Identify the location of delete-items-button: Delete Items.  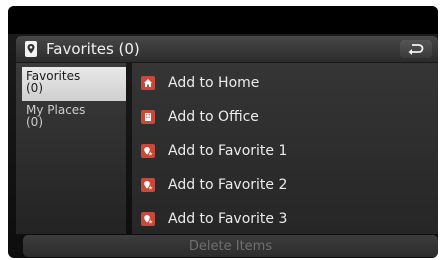
(230, 246).